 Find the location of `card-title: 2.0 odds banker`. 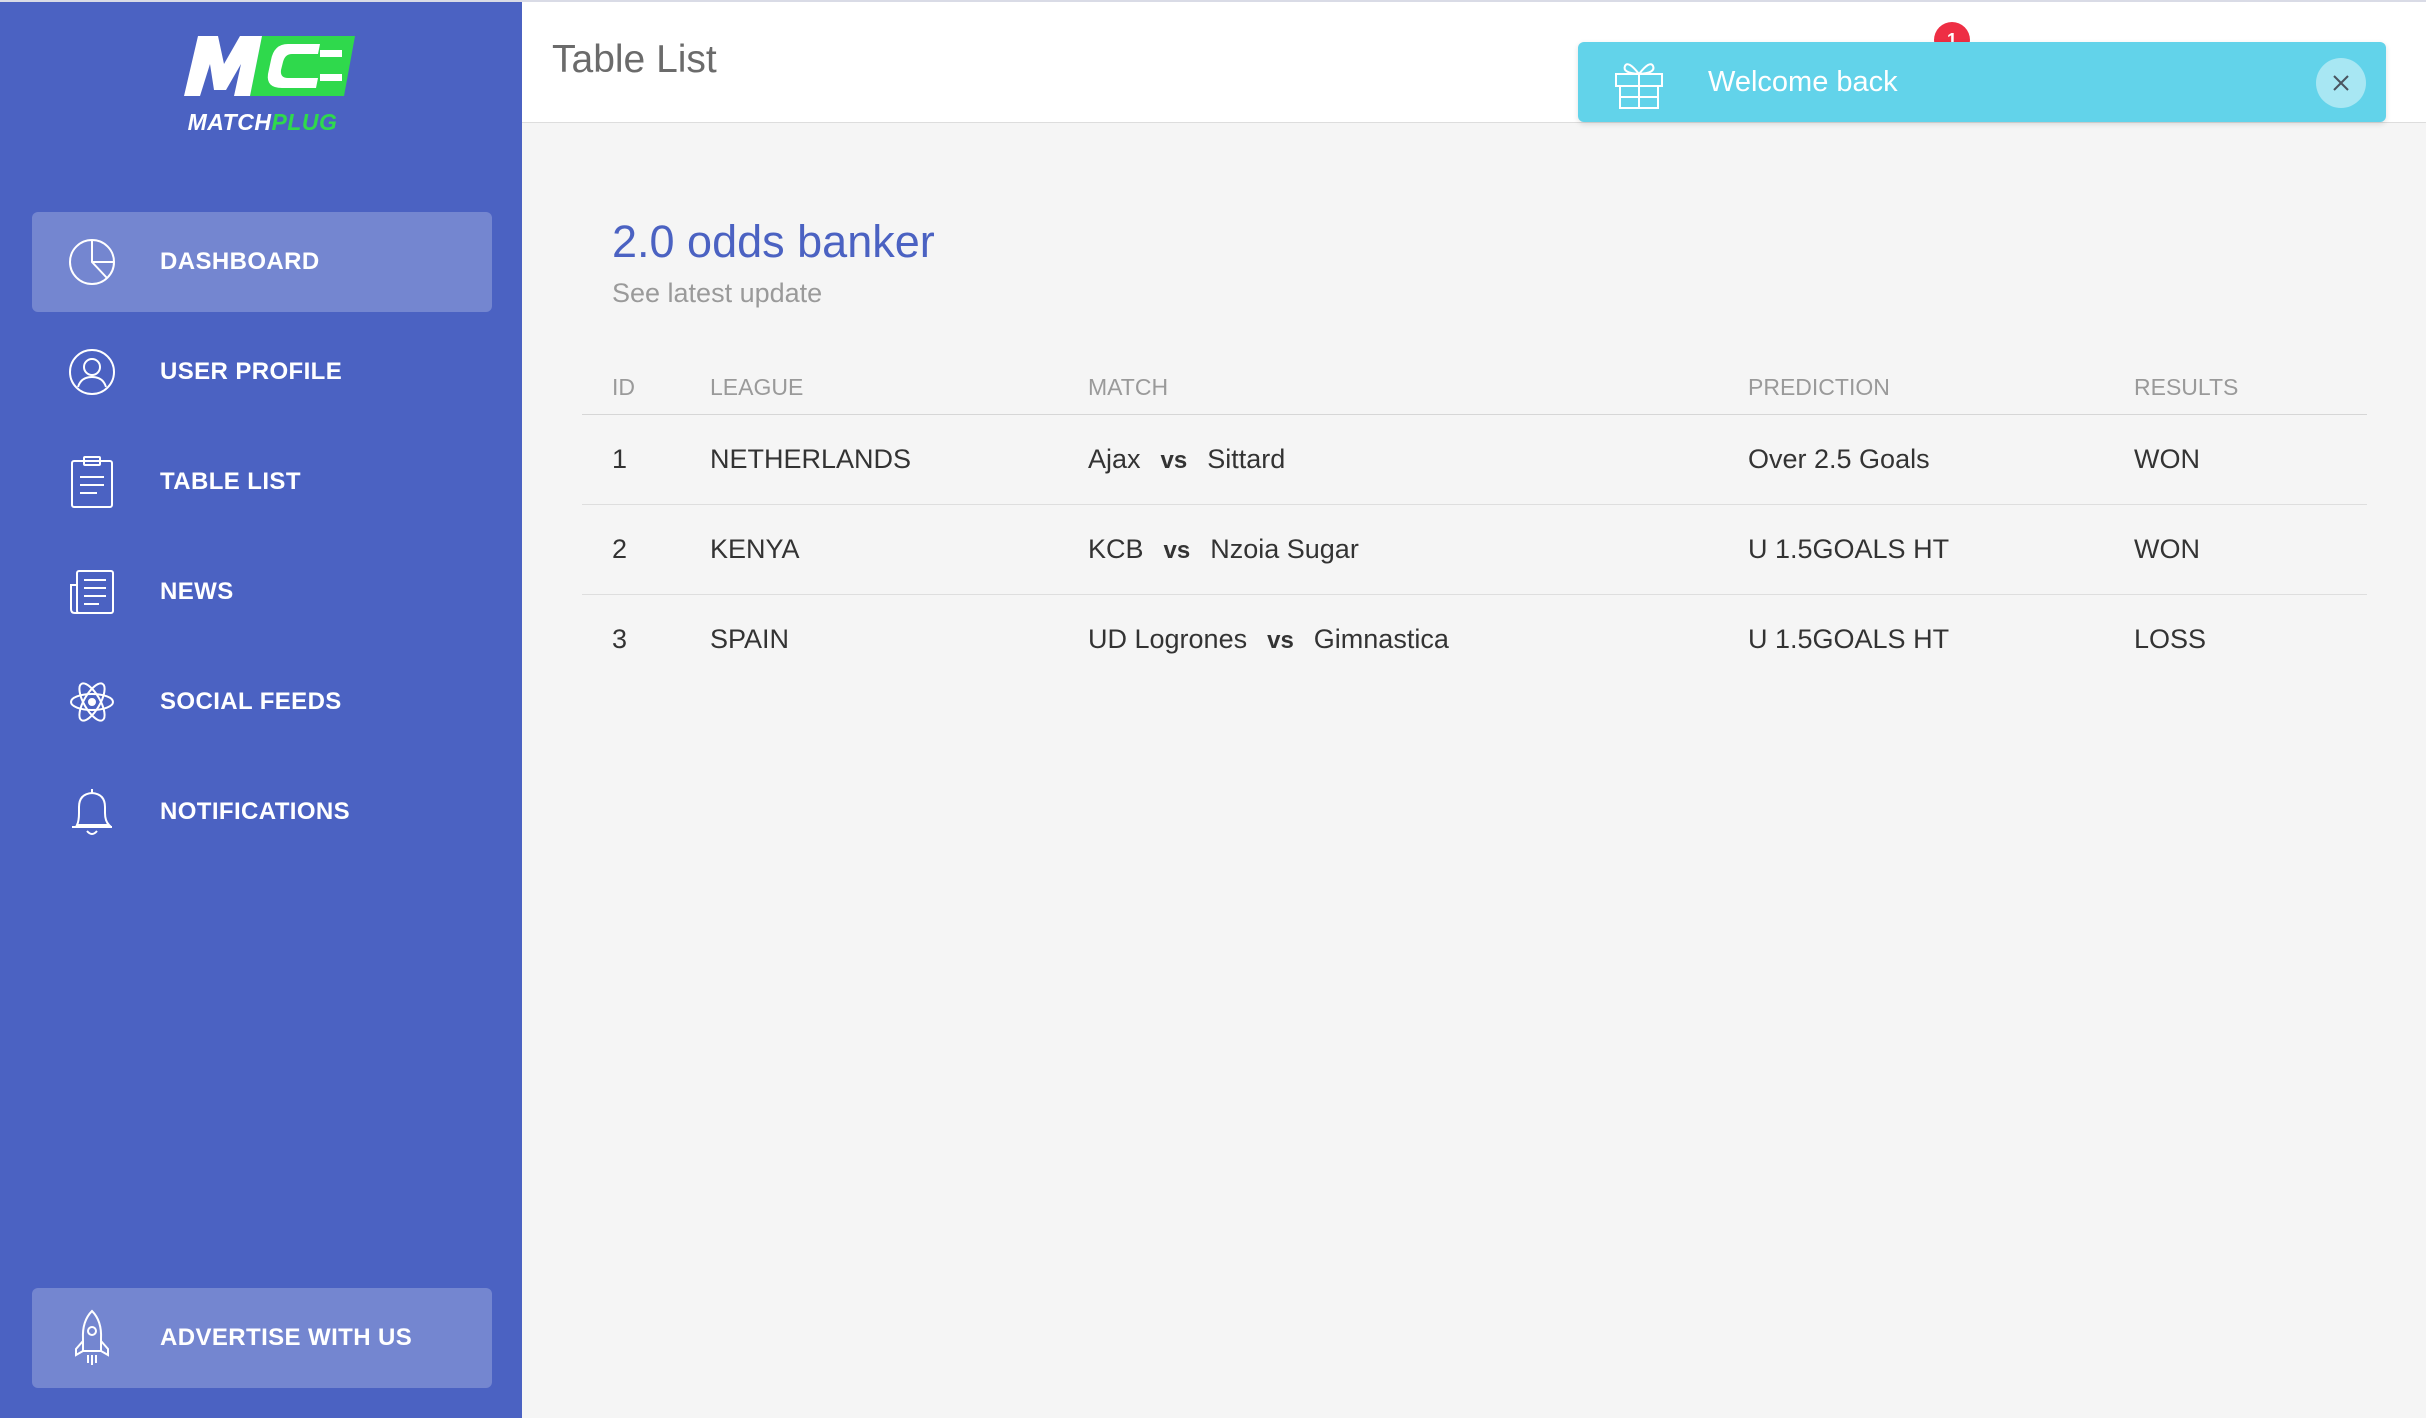

card-title: 2.0 odds banker is located at coordinates (773, 241).